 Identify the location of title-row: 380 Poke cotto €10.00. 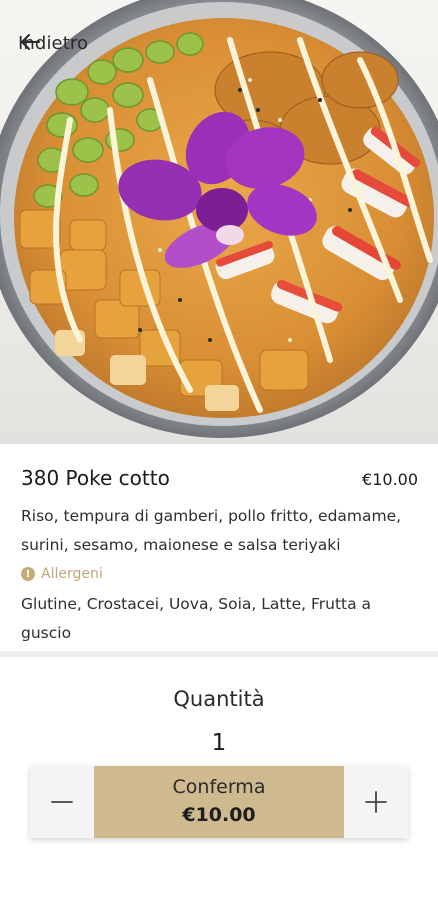
(219, 478).